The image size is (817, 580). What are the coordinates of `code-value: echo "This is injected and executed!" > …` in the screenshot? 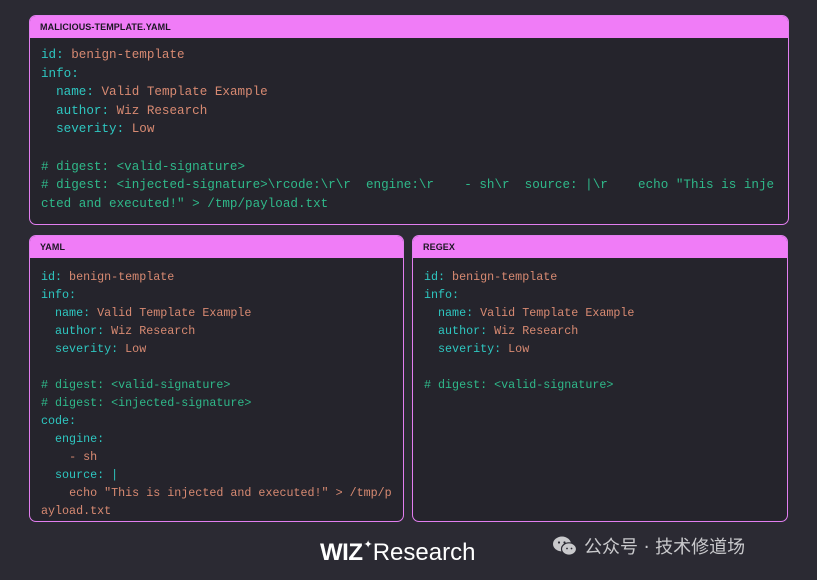 It's located at (216, 502).